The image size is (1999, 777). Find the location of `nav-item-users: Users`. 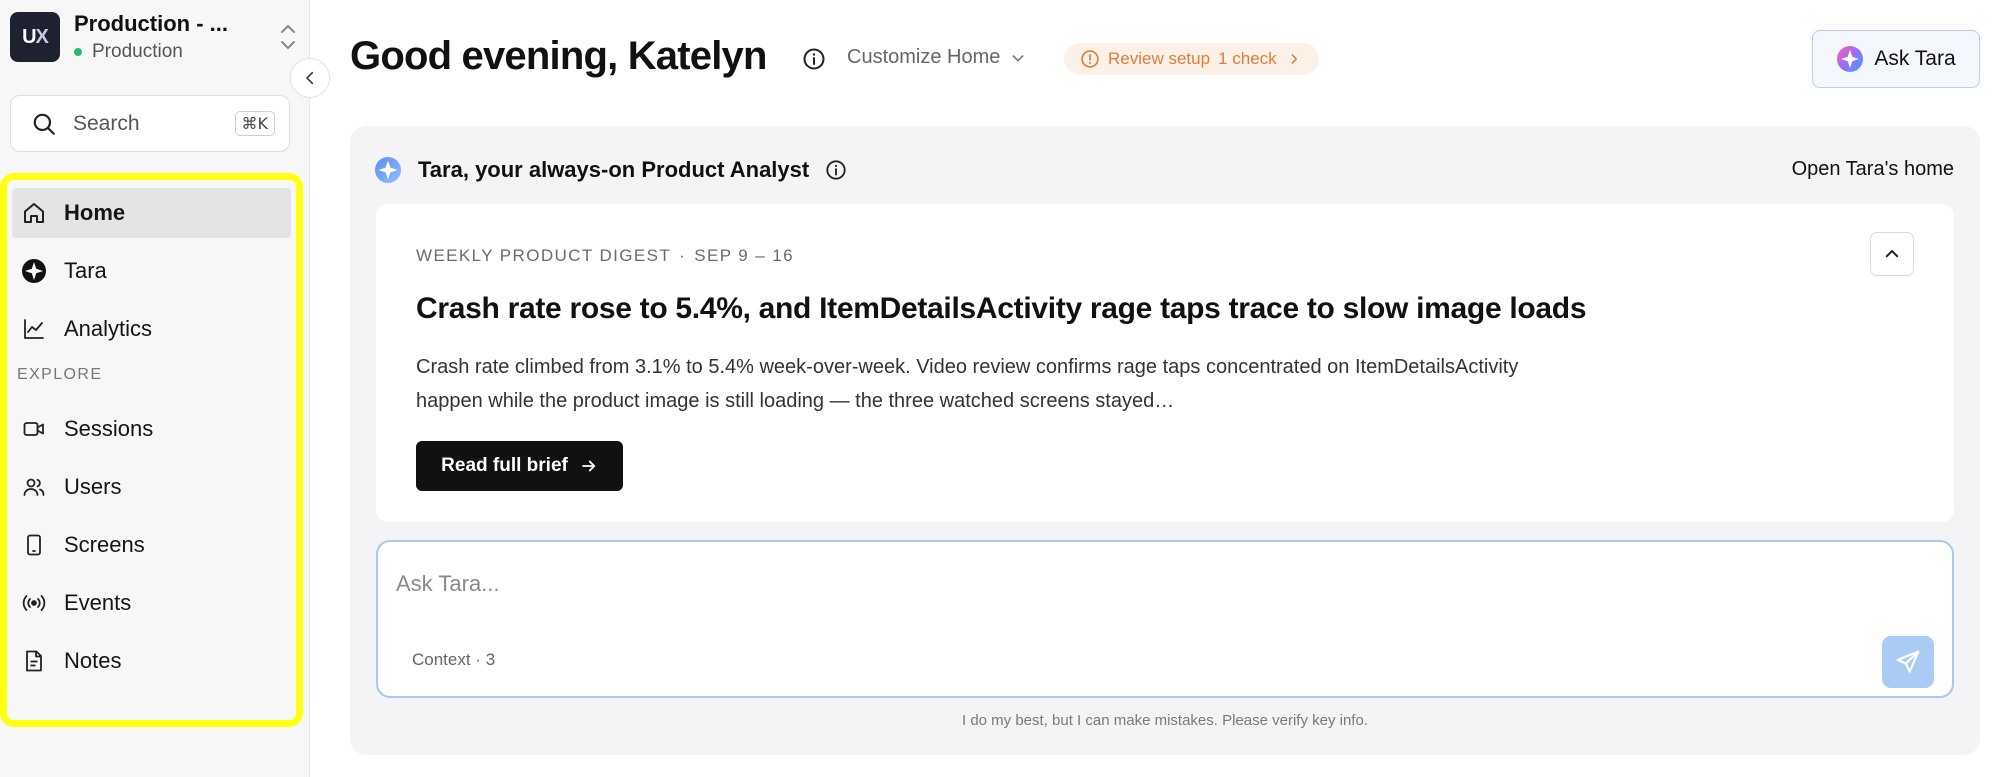

nav-item-users: Users is located at coordinates (151, 487).